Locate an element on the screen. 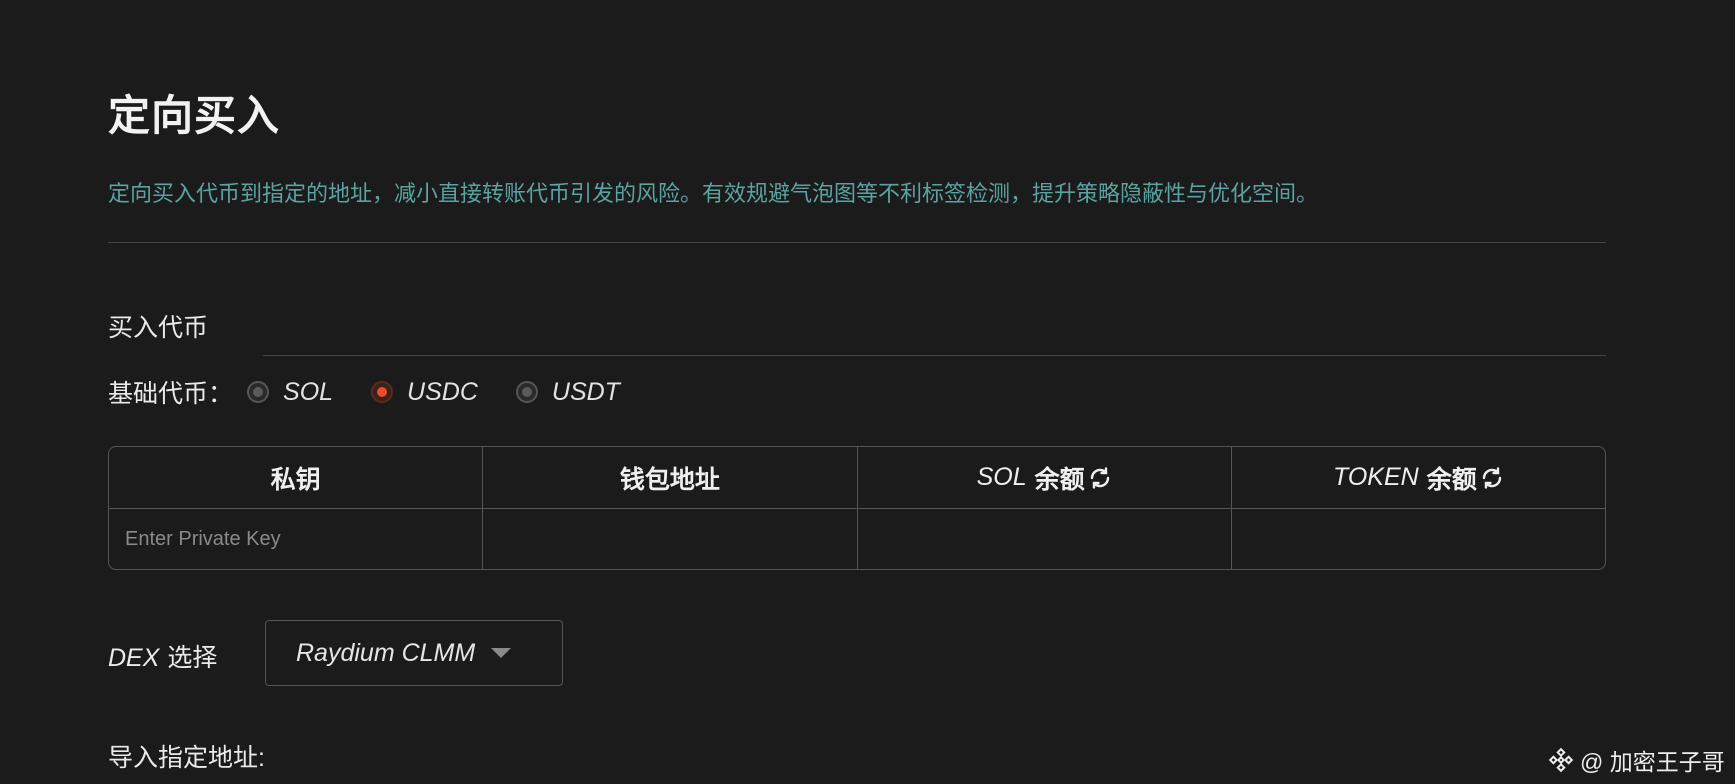 The height and width of the screenshot is (784, 1735). header-token-balance: TOKEN 余额 is located at coordinates (1418, 477).